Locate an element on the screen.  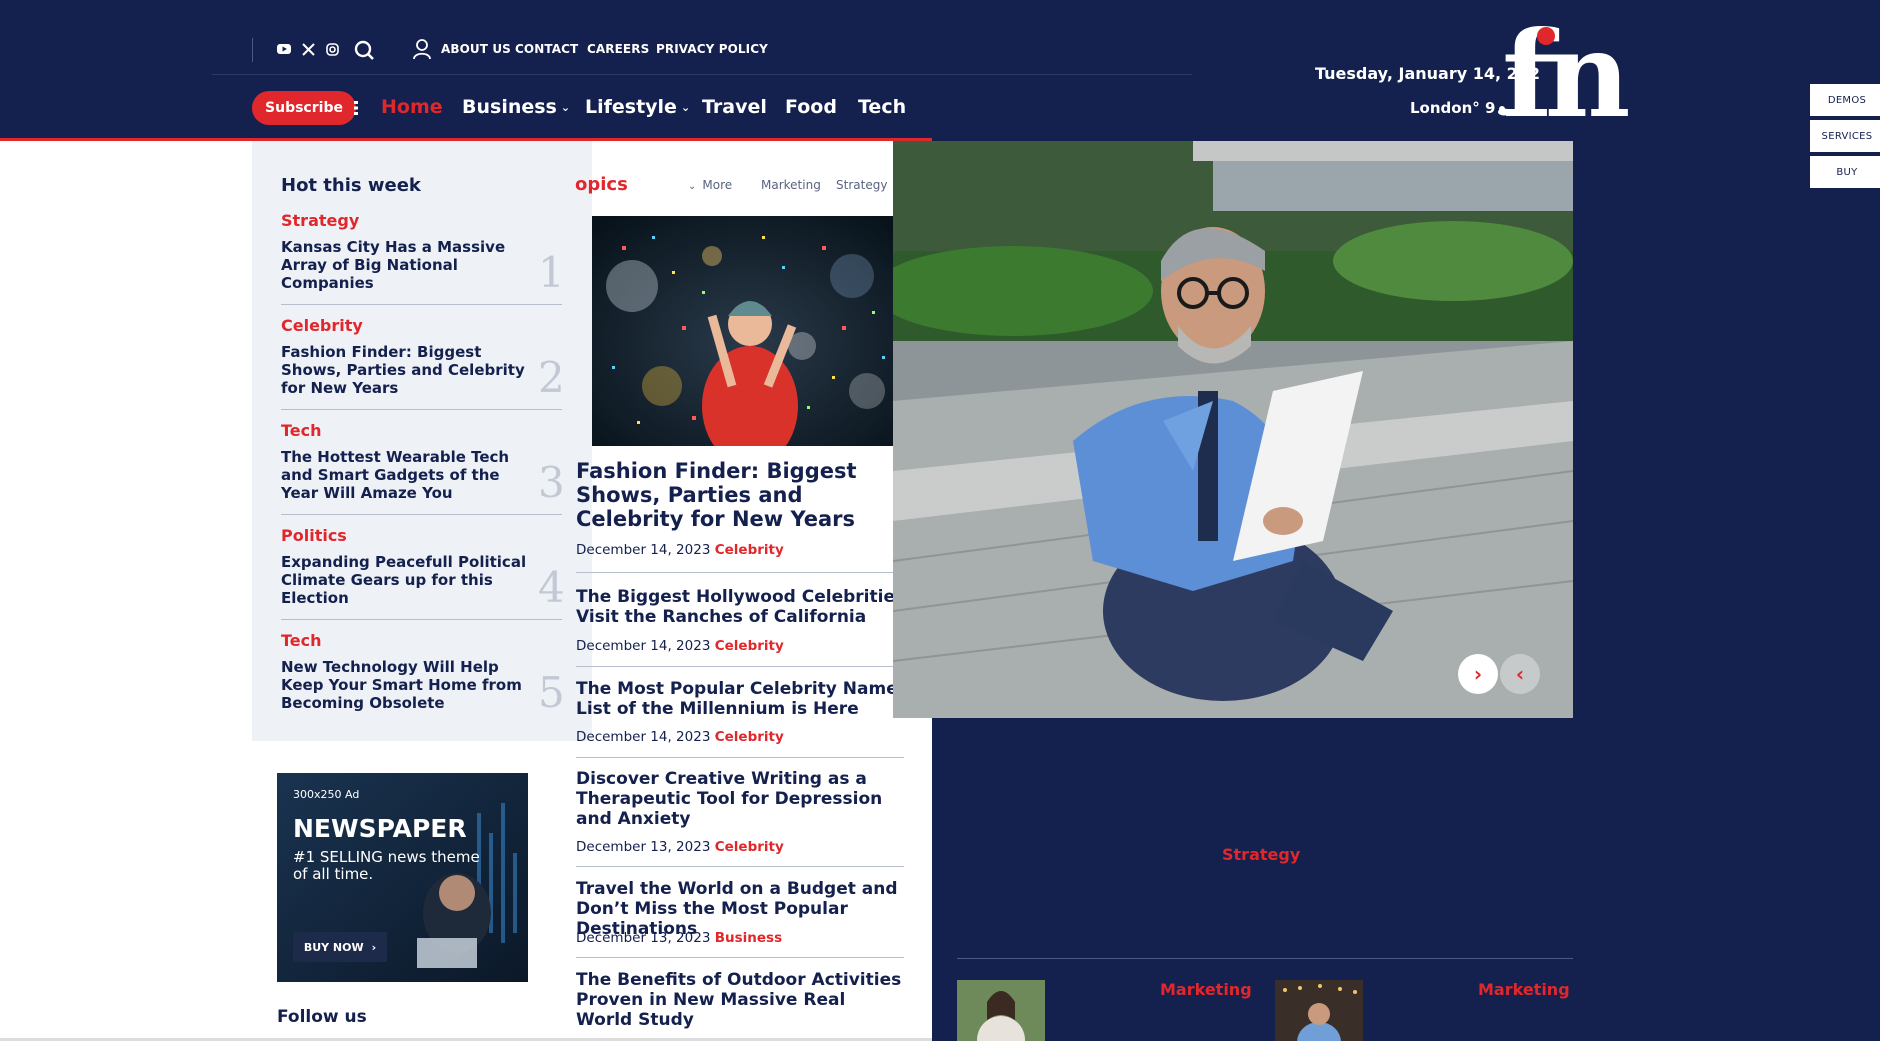
category-label: Strategy is located at coordinates (1261, 854).